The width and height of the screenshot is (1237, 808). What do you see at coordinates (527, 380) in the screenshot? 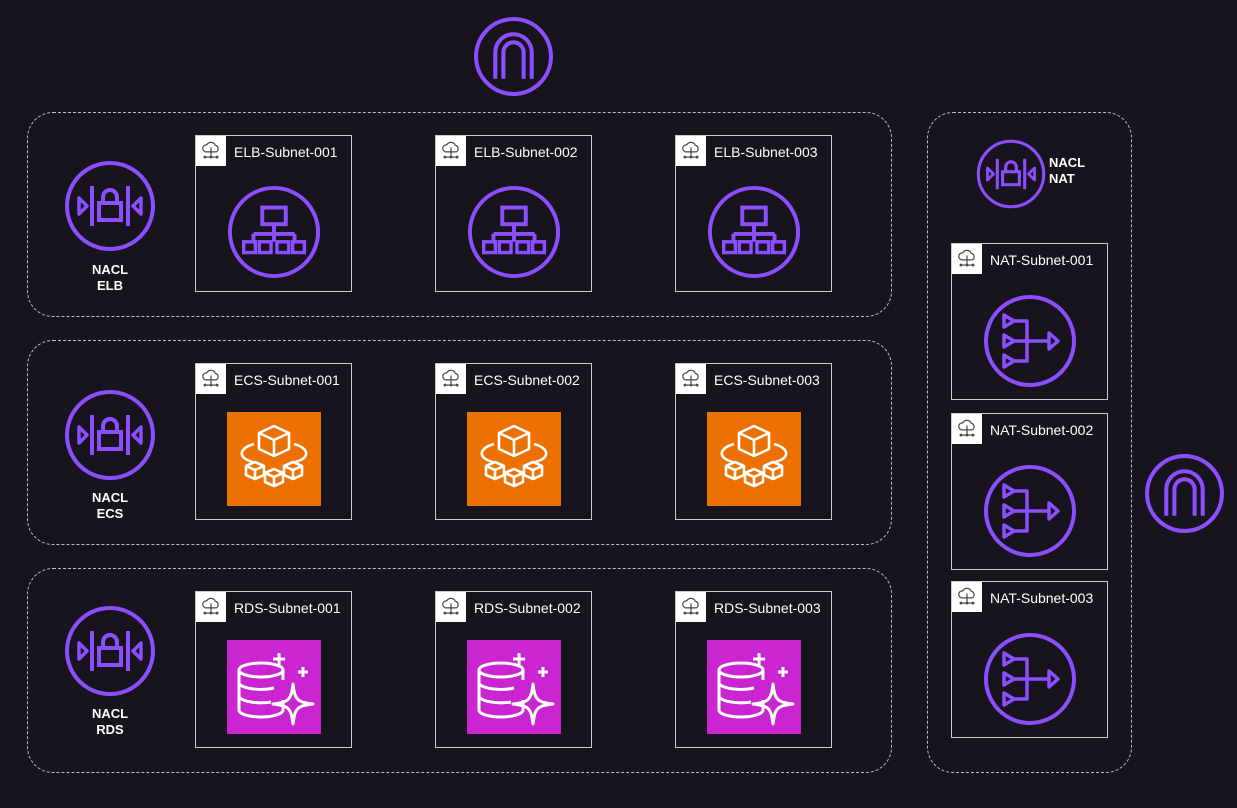
I see `subnet-label: ECS-Subnet-002` at bounding box center [527, 380].